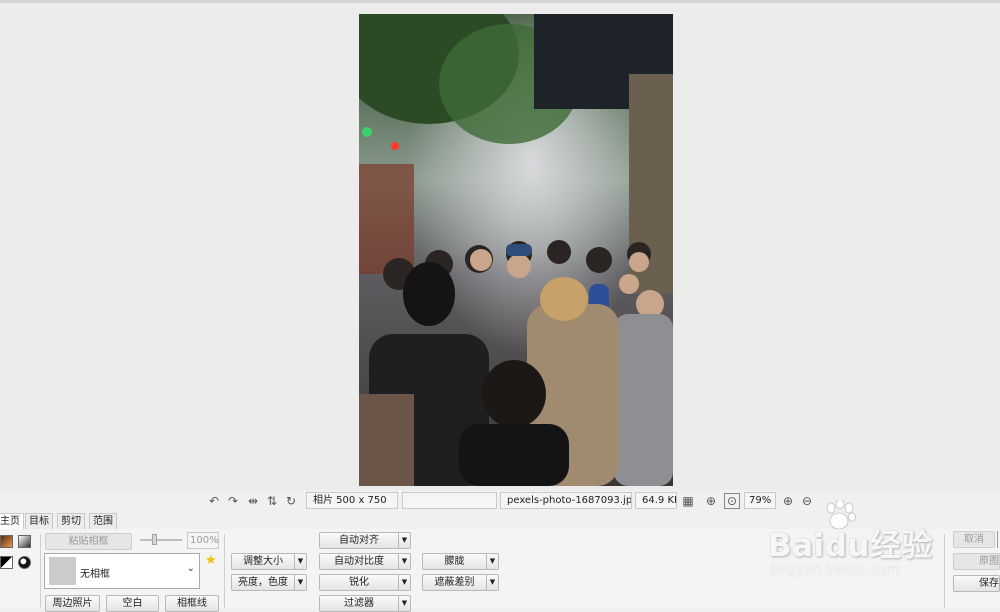 The height and width of the screenshot is (612, 1000). What do you see at coordinates (24, 541) in the screenshot?
I see `gradient-icon` at bounding box center [24, 541].